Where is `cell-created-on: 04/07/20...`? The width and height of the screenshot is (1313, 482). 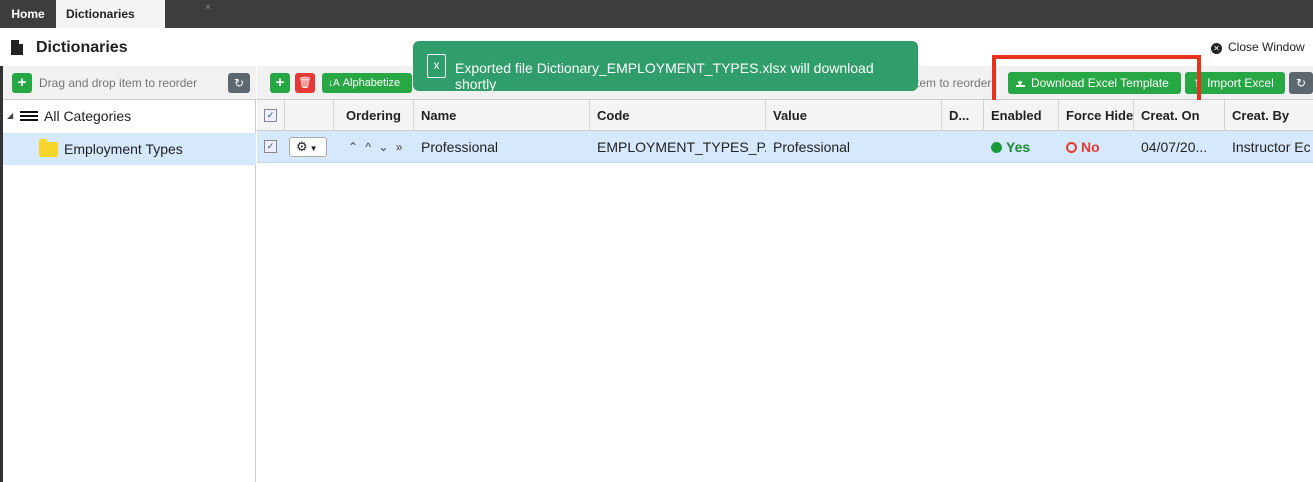 cell-created-on: 04/07/20... is located at coordinates (1174, 147).